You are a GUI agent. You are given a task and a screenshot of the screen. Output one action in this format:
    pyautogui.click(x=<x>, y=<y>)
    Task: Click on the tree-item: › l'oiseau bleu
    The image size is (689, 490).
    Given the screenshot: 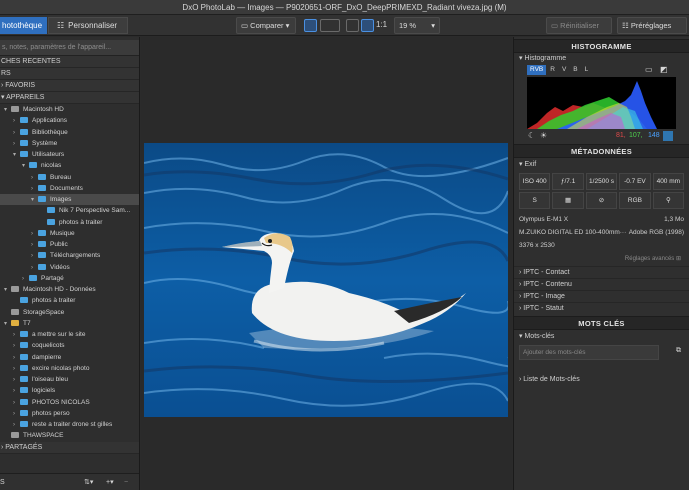 What is the action you would take?
    pyautogui.click(x=69, y=379)
    